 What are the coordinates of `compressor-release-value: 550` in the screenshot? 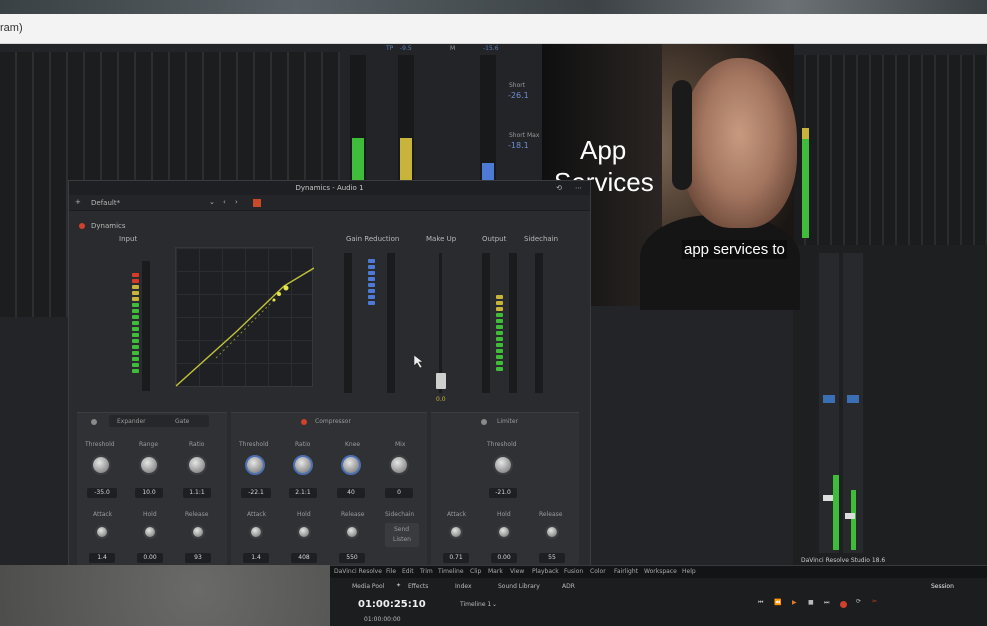 It's located at (352, 558).